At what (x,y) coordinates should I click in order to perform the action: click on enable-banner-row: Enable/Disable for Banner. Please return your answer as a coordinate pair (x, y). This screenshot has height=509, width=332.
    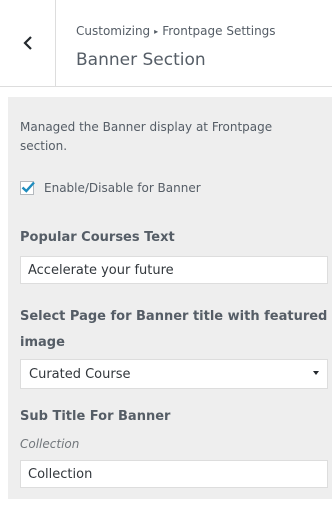
    Looking at the image, I should click on (110, 188).